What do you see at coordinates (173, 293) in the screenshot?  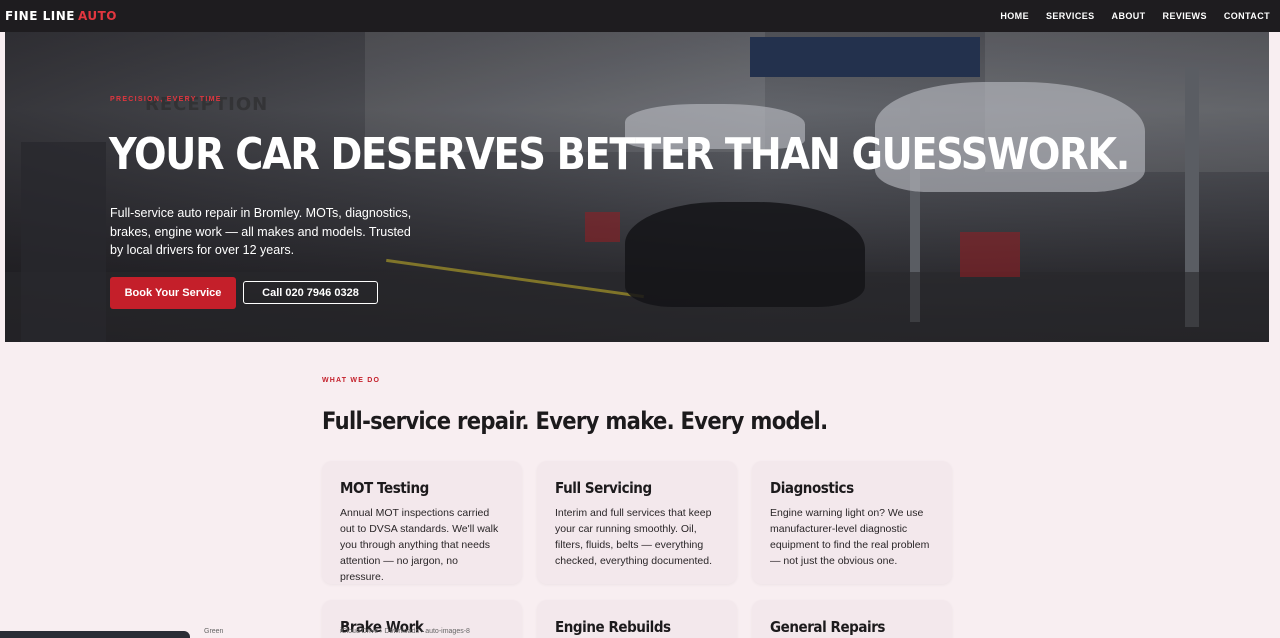 I see `book-service-button: Book Your Service` at bounding box center [173, 293].